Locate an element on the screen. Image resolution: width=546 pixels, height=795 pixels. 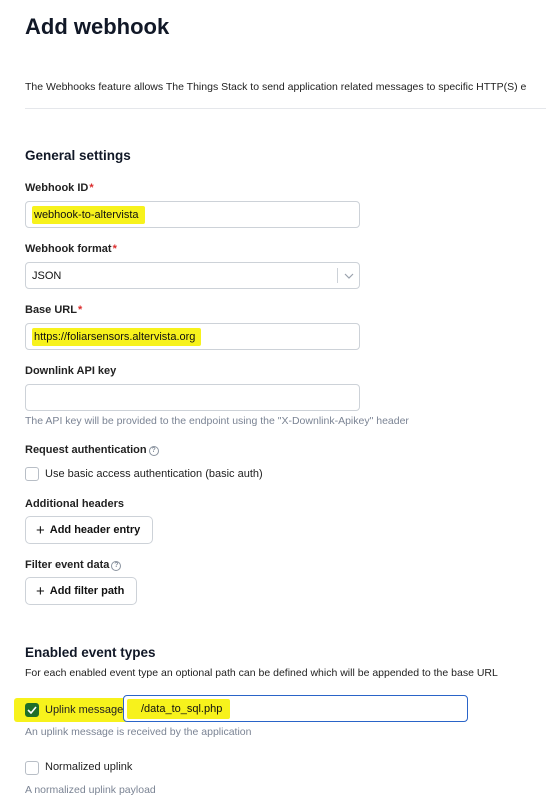
normalized-uplink-checkbox is located at coordinates (32, 768).